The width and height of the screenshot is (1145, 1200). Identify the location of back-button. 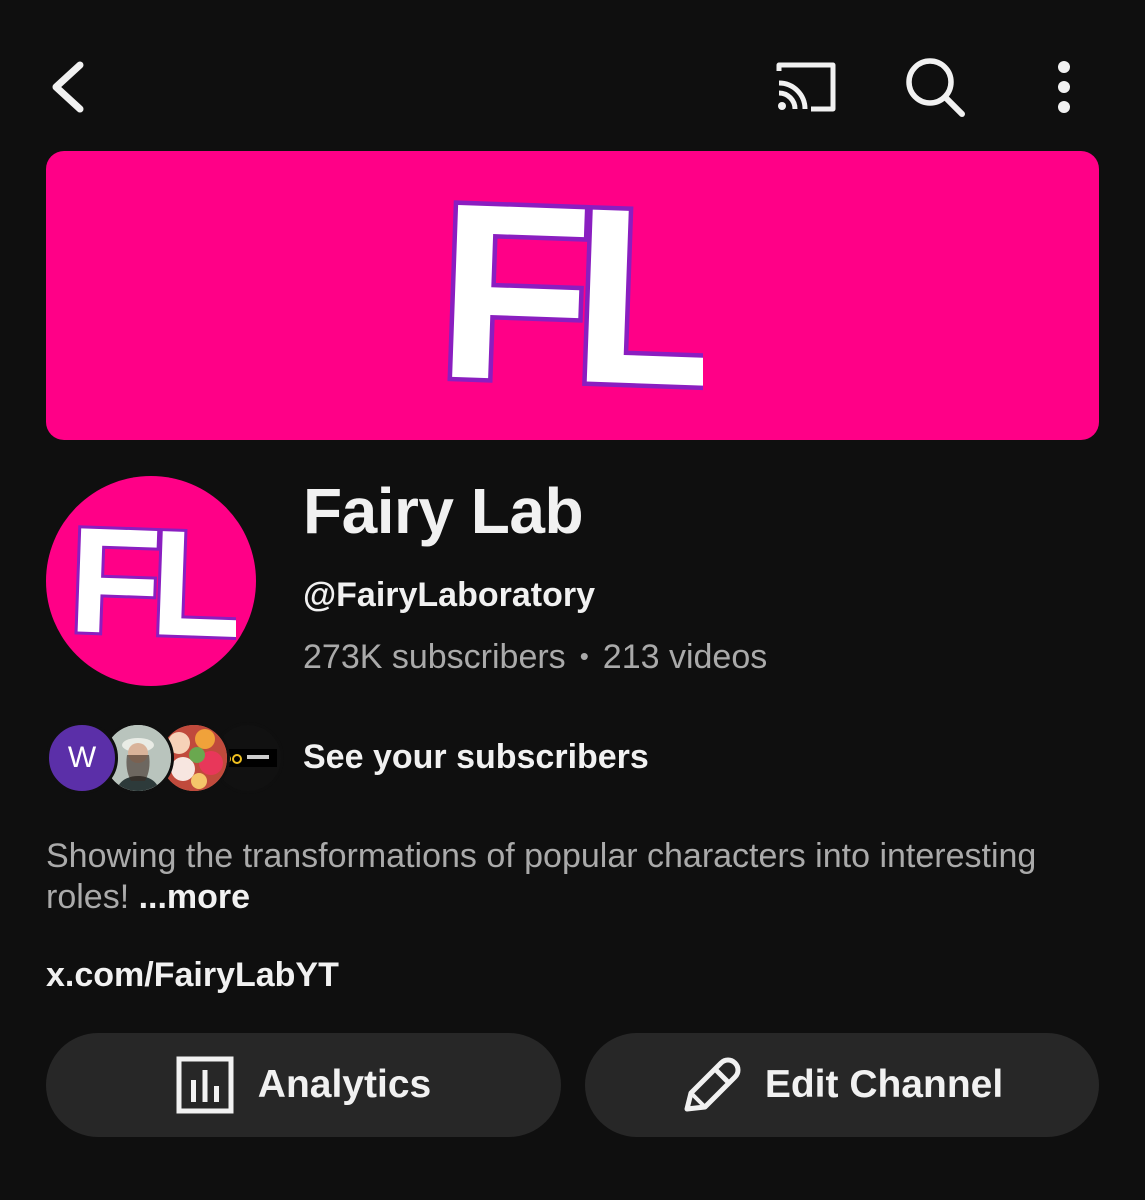
(68, 87).